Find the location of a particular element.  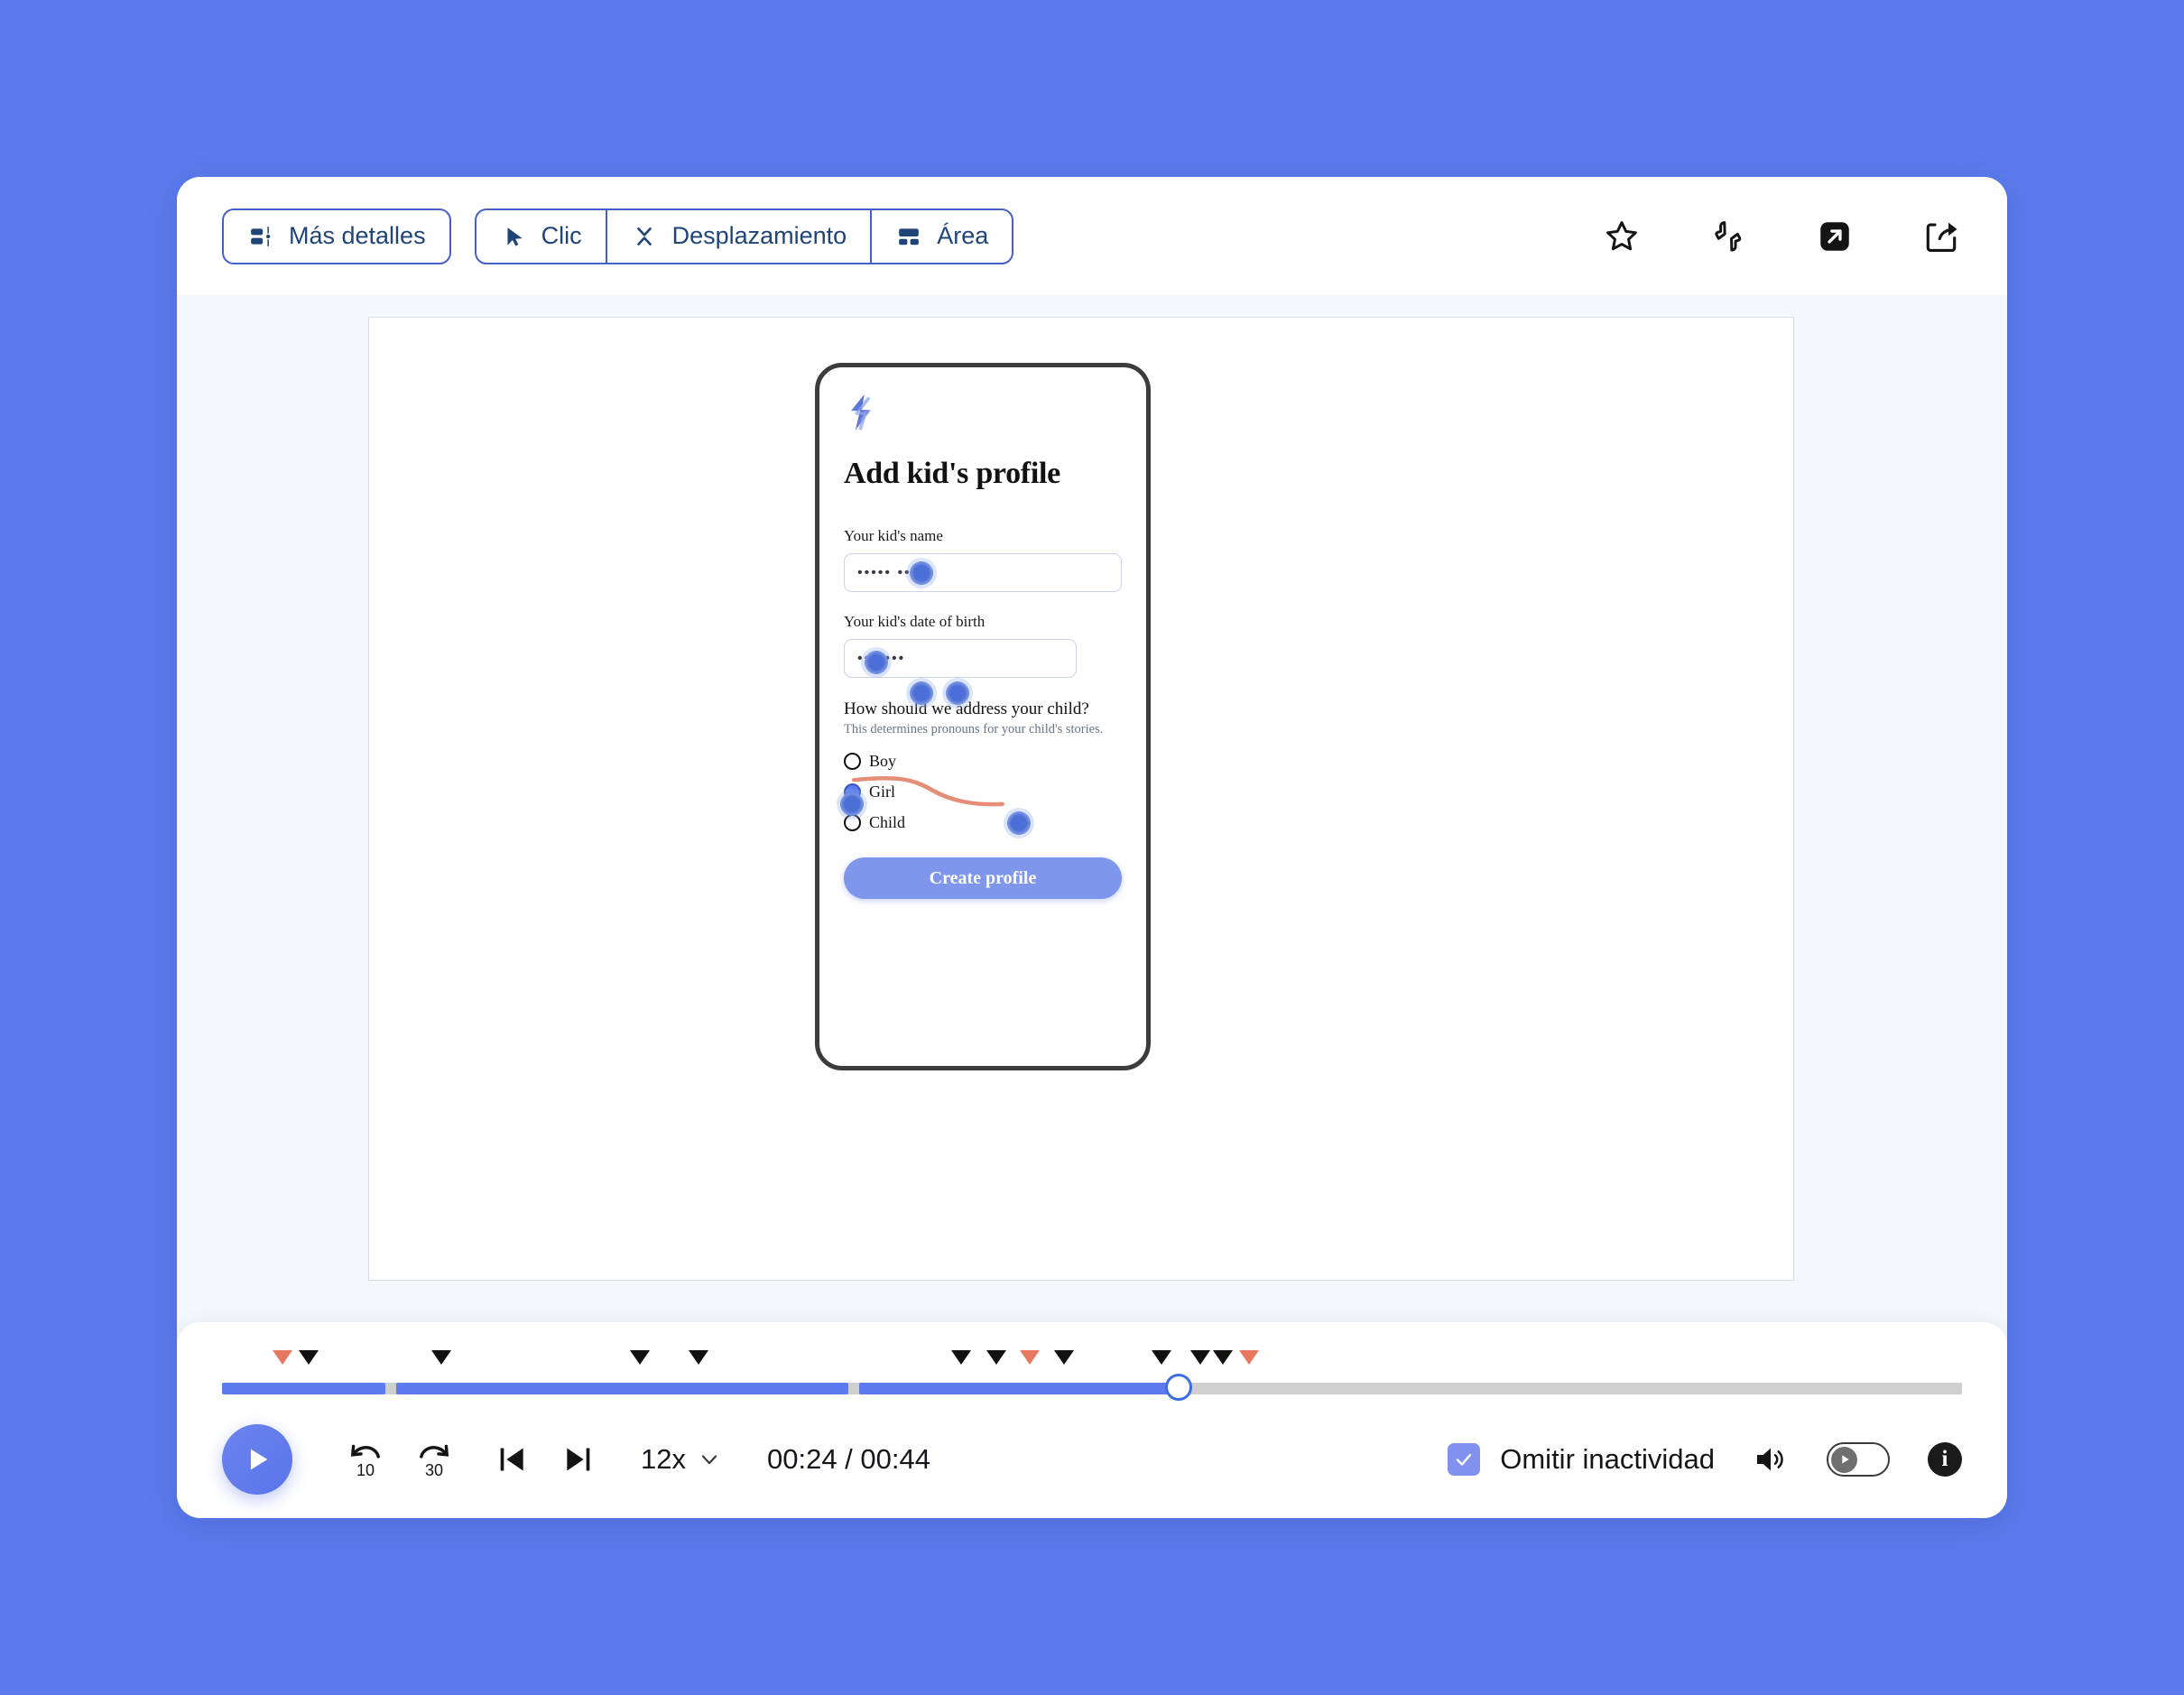

forward-30-button: 30 is located at coordinates (434, 1459).